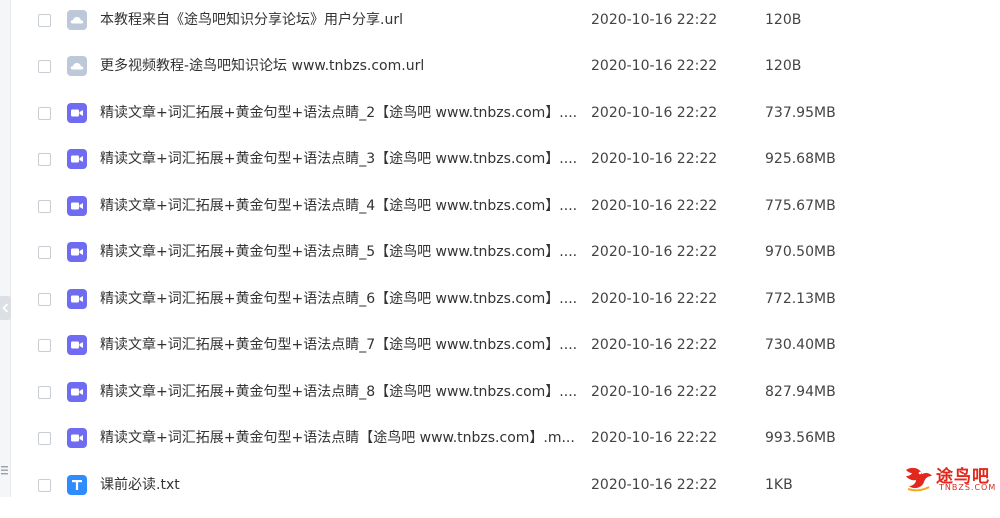 The width and height of the screenshot is (1000, 518). Describe the element at coordinates (800, 438) in the screenshot. I see `file-size: 993.56MB` at that location.